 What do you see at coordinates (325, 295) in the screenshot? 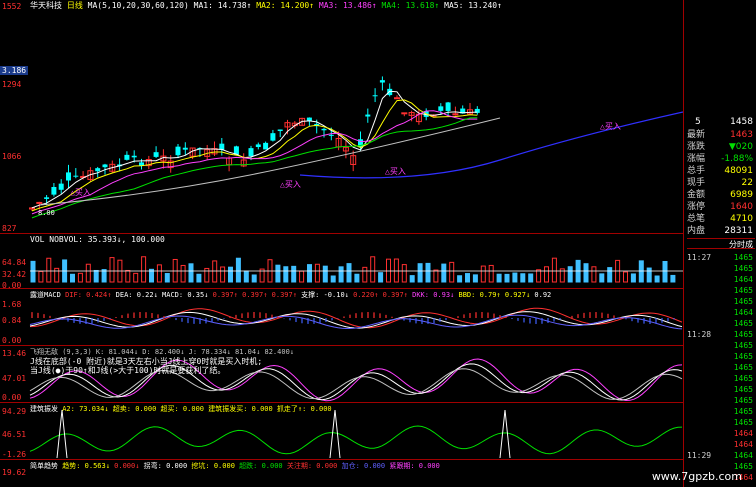
I see `macd-support: 支撑: -0.10↓` at bounding box center [325, 295].